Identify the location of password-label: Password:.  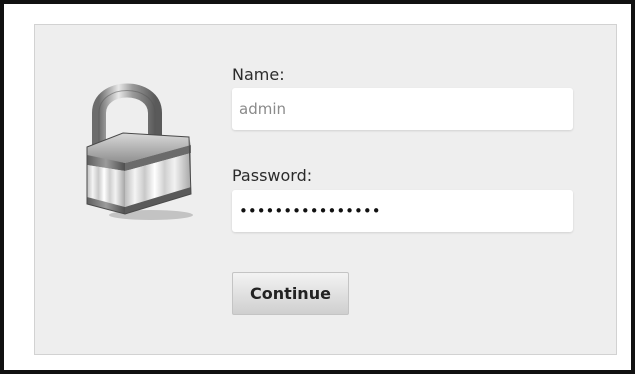
(272, 175).